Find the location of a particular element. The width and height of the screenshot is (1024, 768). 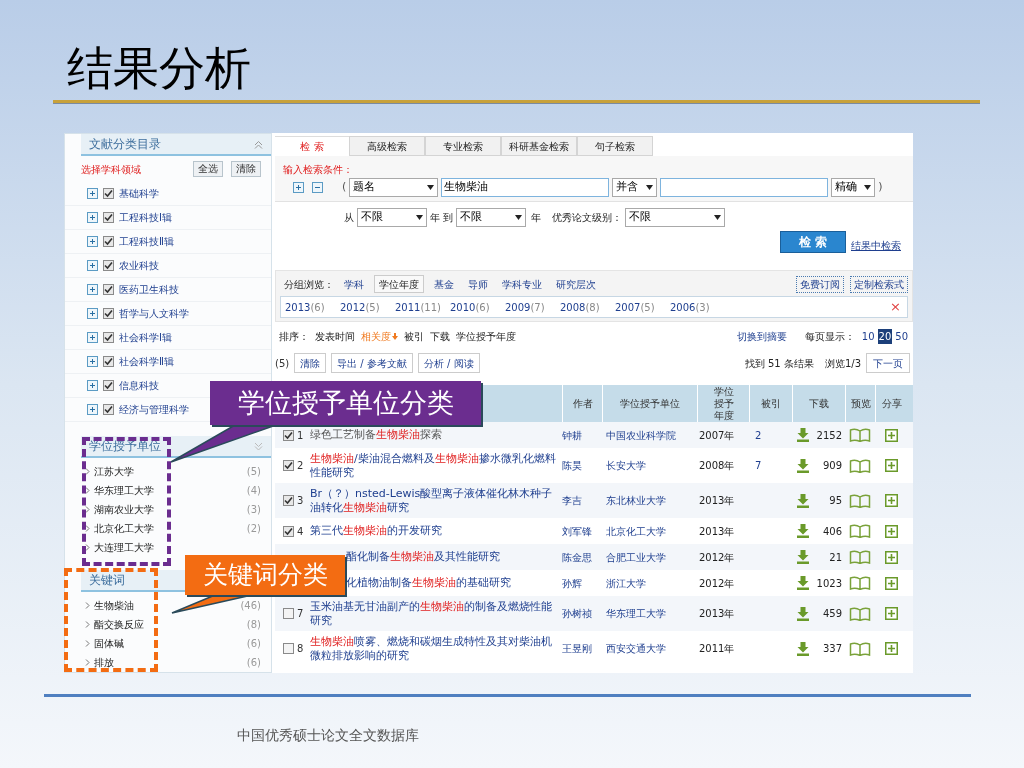

search-tab: 专业检索 is located at coordinates (463, 146).